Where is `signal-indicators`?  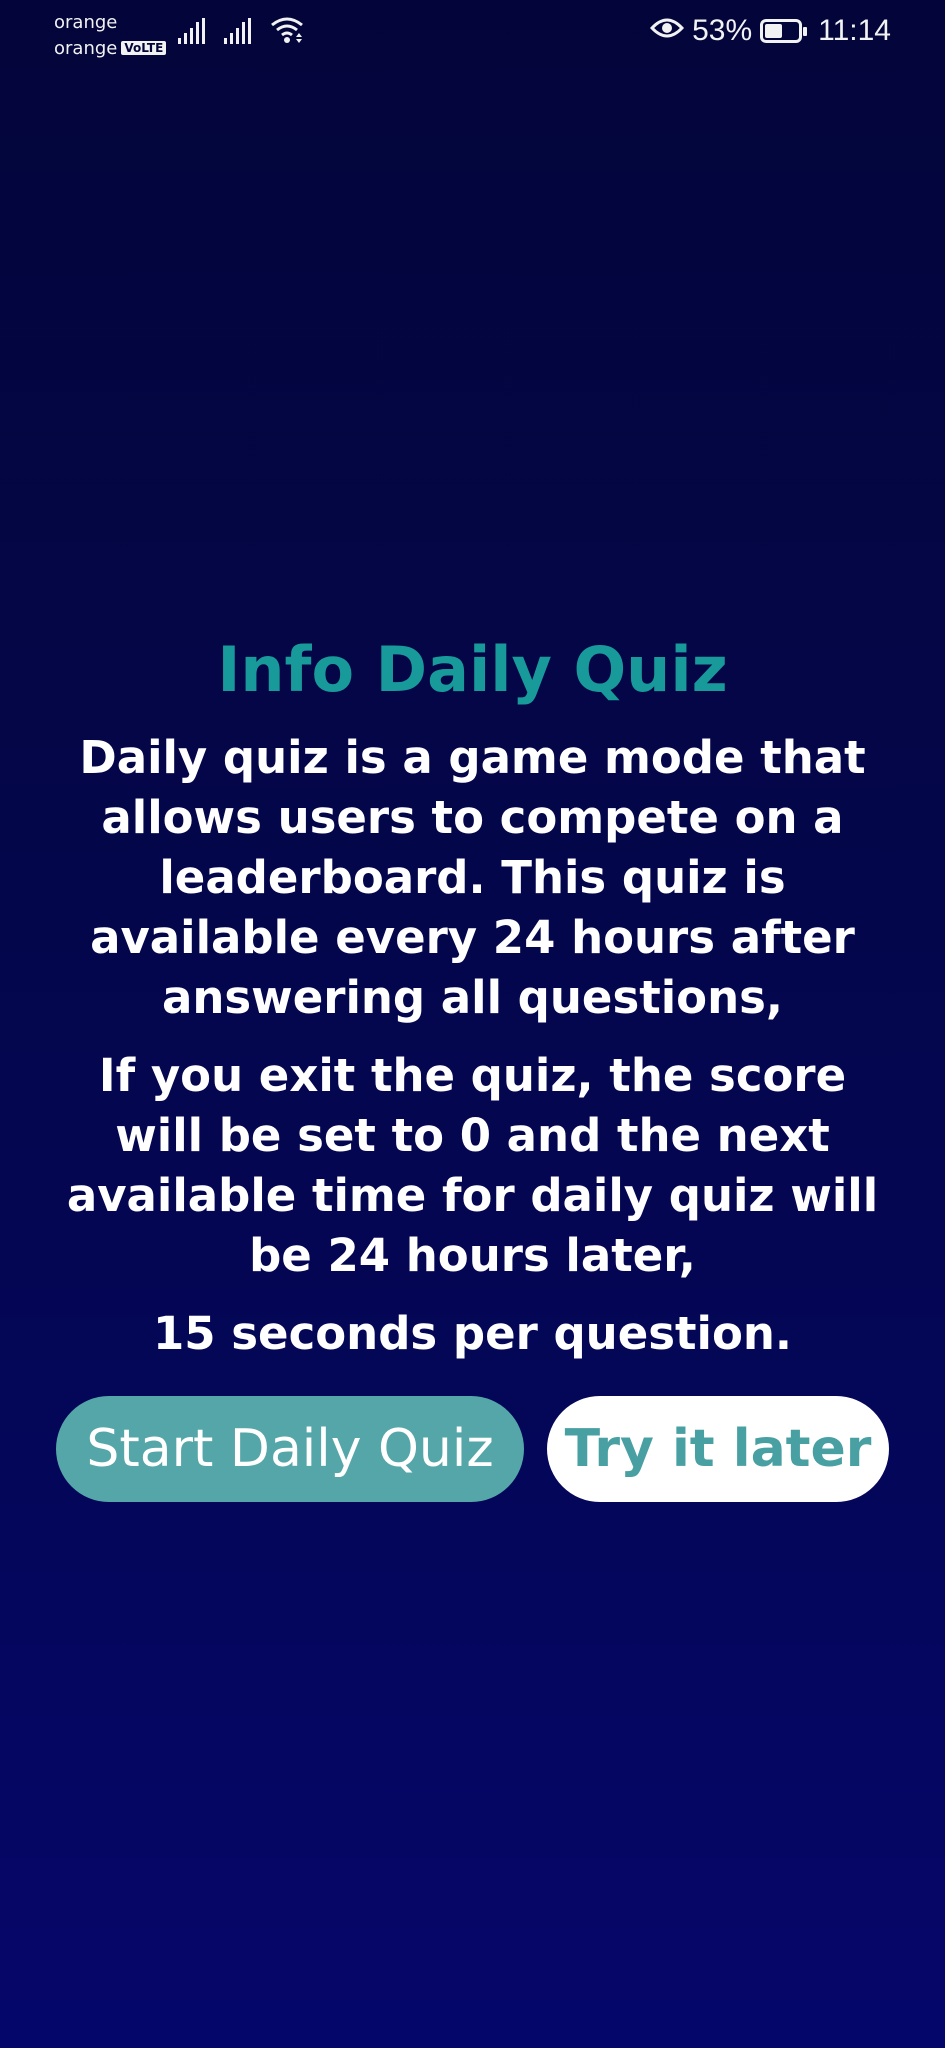
signal-indicators is located at coordinates (241, 32).